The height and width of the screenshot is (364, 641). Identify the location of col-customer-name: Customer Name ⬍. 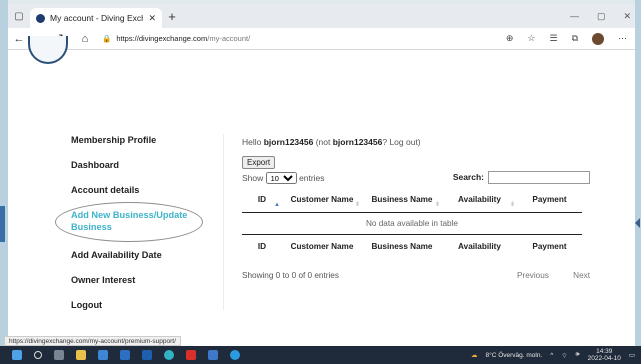
(322, 200).